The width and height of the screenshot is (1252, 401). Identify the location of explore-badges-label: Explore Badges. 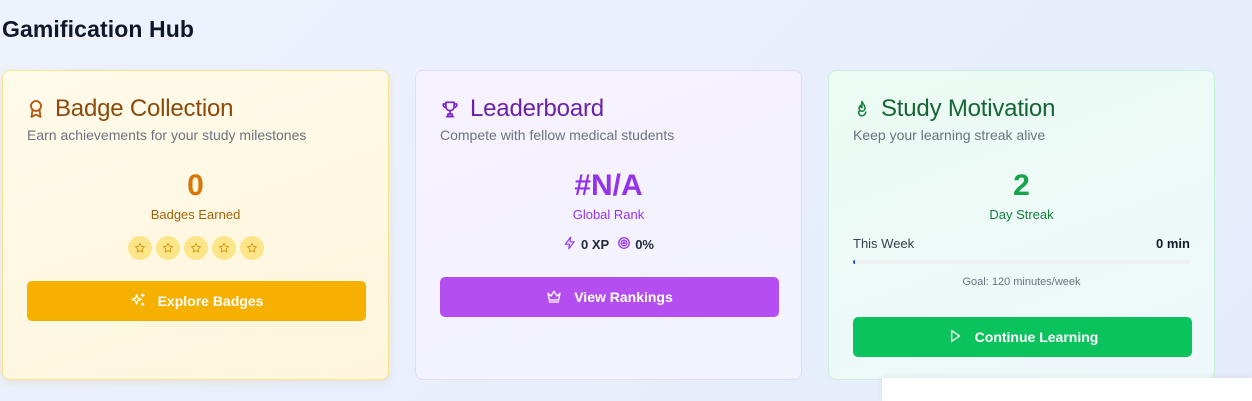
(210, 301).